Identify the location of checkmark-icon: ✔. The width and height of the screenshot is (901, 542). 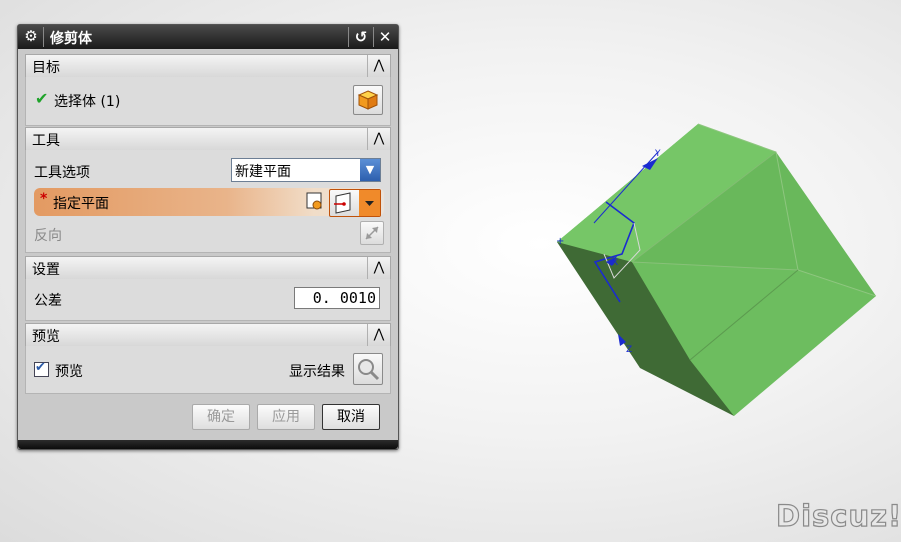
(40, 367).